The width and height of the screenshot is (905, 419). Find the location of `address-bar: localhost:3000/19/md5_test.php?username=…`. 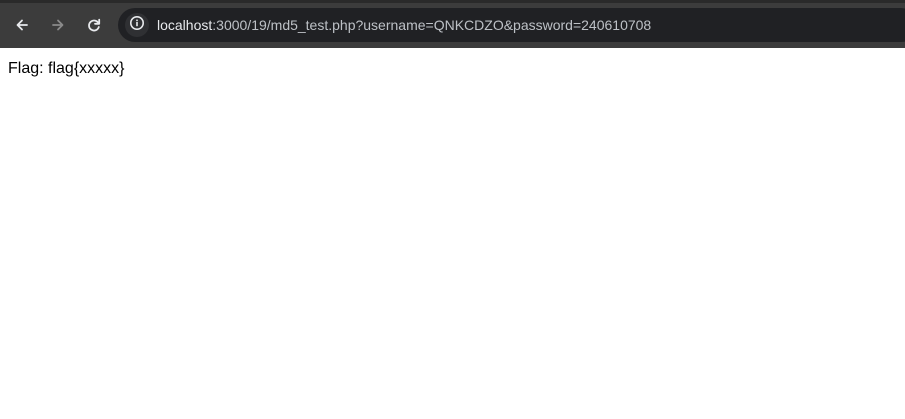

address-bar: localhost:3000/19/md5_test.php?username=… is located at coordinates (511, 25).